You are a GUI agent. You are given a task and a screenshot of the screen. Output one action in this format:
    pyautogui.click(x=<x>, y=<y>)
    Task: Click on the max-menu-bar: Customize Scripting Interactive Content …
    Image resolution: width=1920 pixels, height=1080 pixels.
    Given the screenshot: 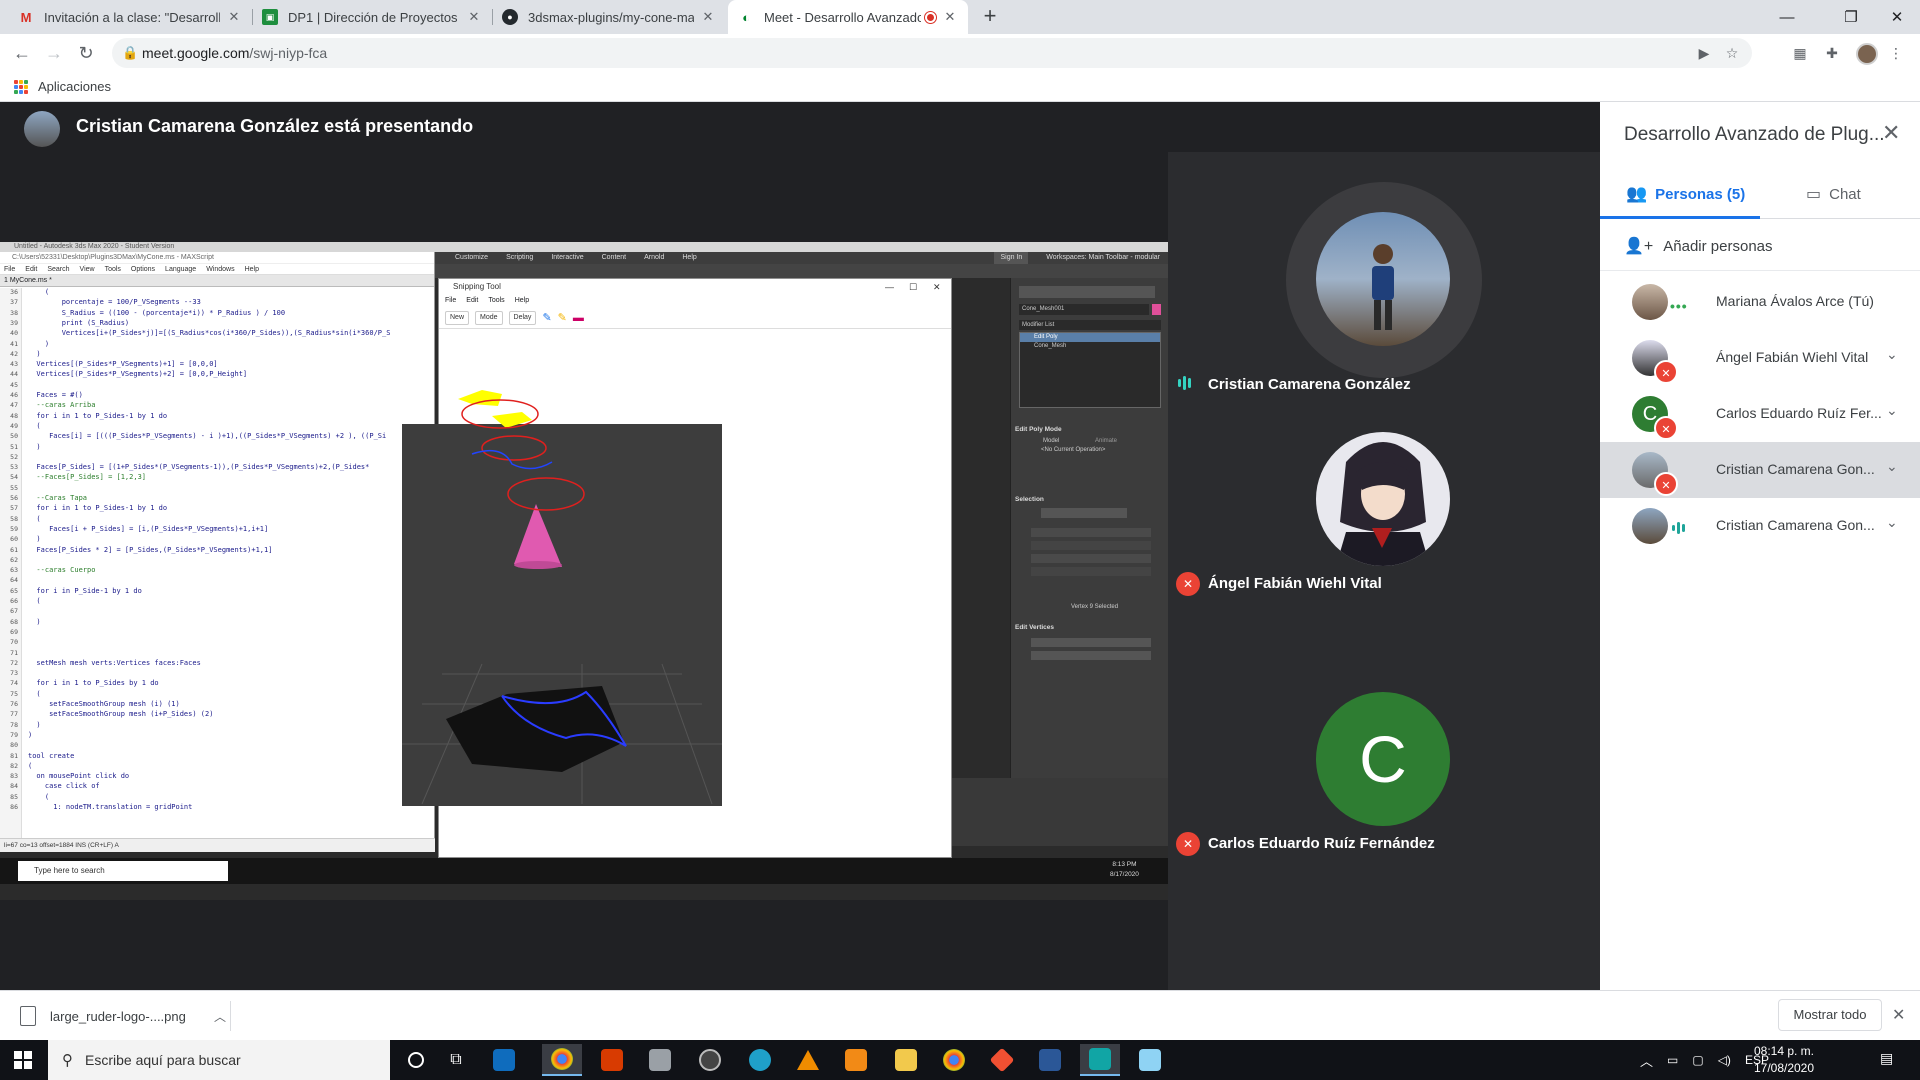 What is the action you would take?
    pyautogui.click(x=801, y=258)
    